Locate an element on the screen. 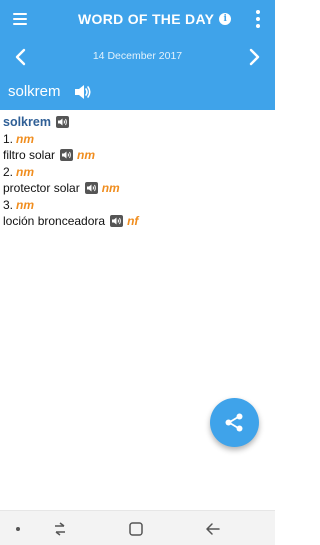 Image resolution: width=320 pixels, height=545 pixels. entry-headword-line: solkrem is located at coordinates (137, 122).